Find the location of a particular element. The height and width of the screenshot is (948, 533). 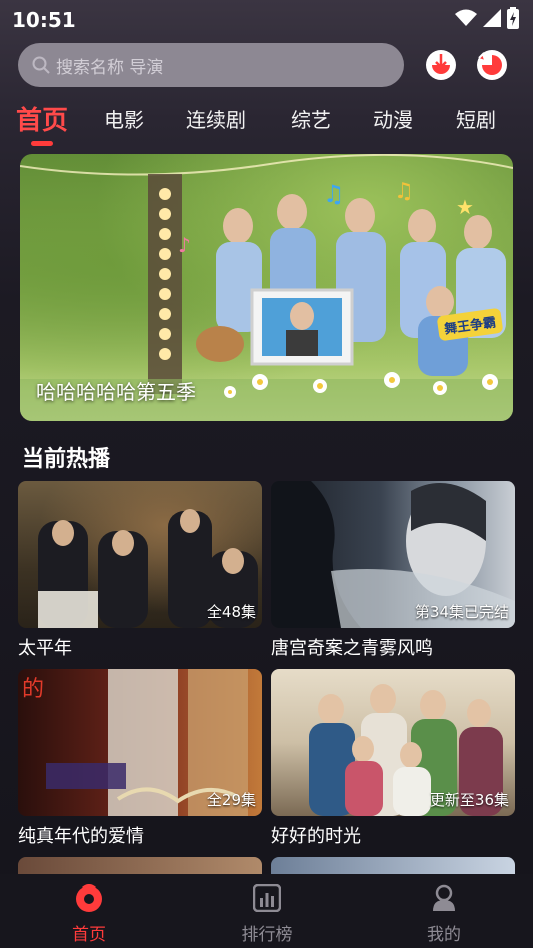

wifi-icon is located at coordinates (466, 17).